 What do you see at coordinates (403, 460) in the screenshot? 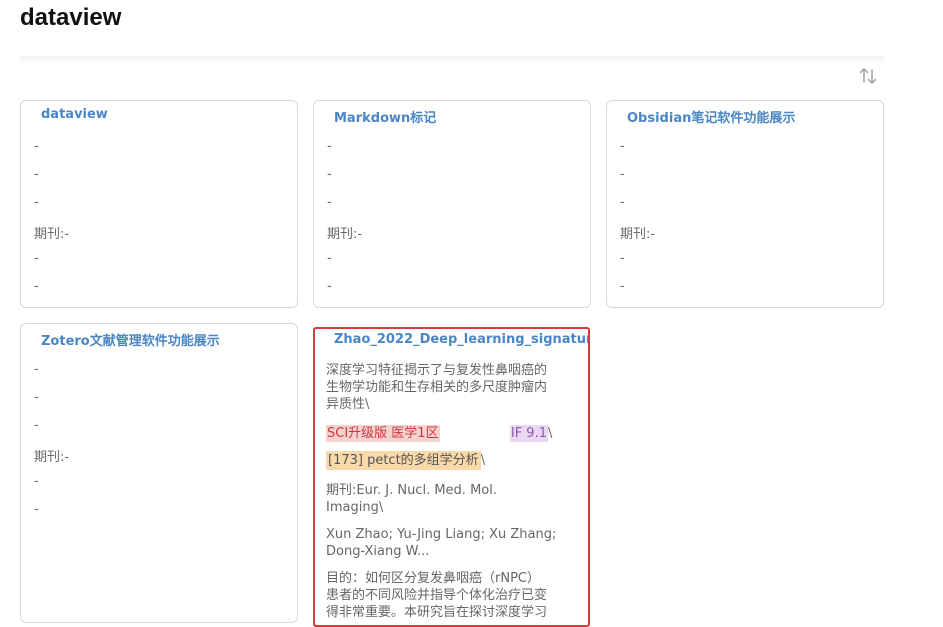
I see `note-tag: [173] petct的多组学分析` at bounding box center [403, 460].